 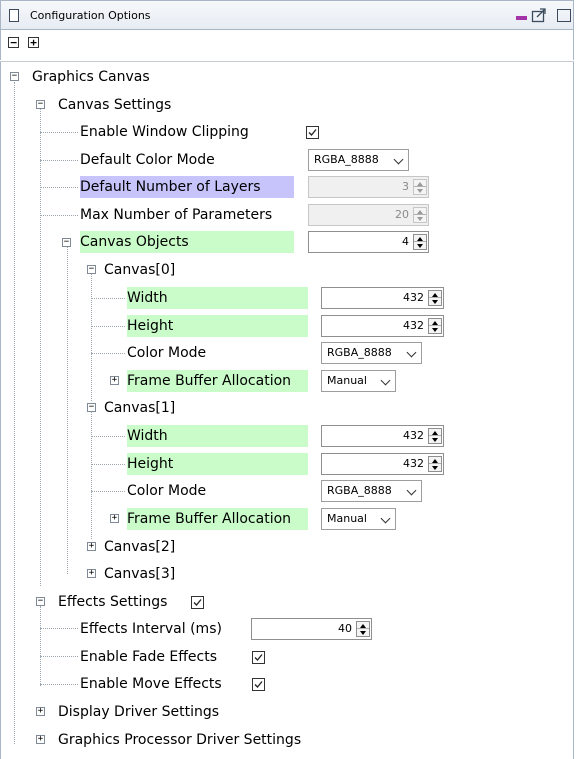 What do you see at coordinates (139, 270) in the screenshot?
I see `canvas-0-node: Canvas[0]` at bounding box center [139, 270].